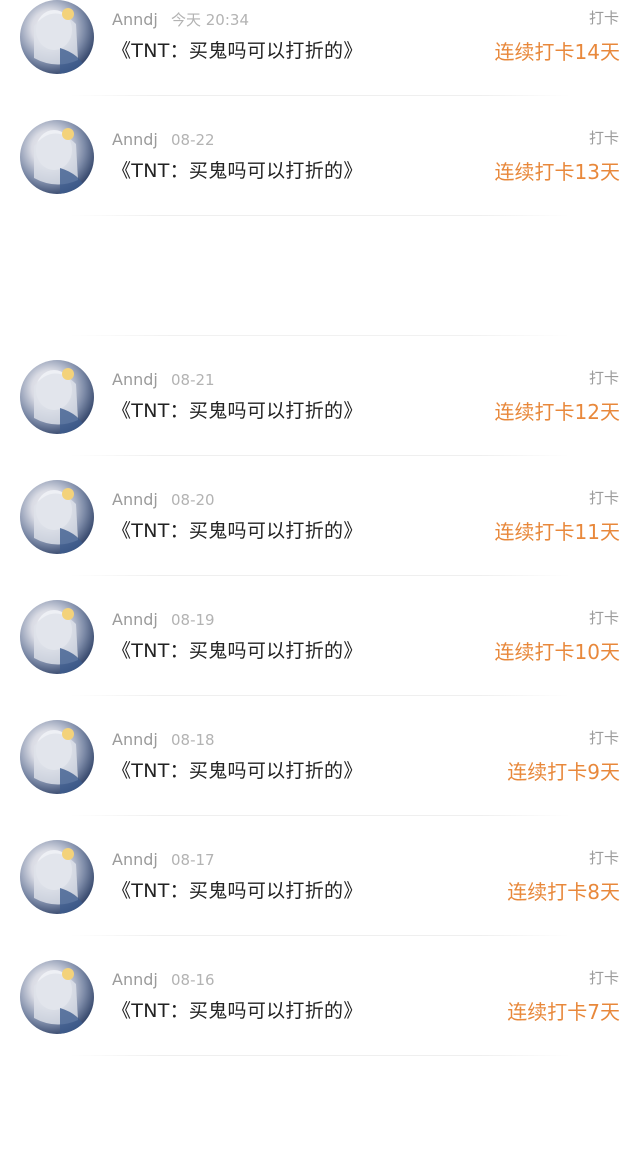 Image resolution: width=640 pixels, height=1150 pixels. What do you see at coordinates (193, 500) in the screenshot?
I see `post-time: 08-20` at bounding box center [193, 500].